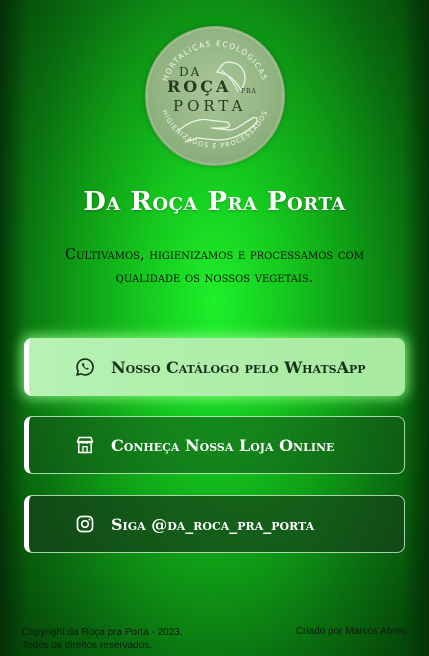 Image resolution: width=429 pixels, height=656 pixels. I want to click on instagram-button: Siga @da_roca_pra_porta, so click(214, 524).